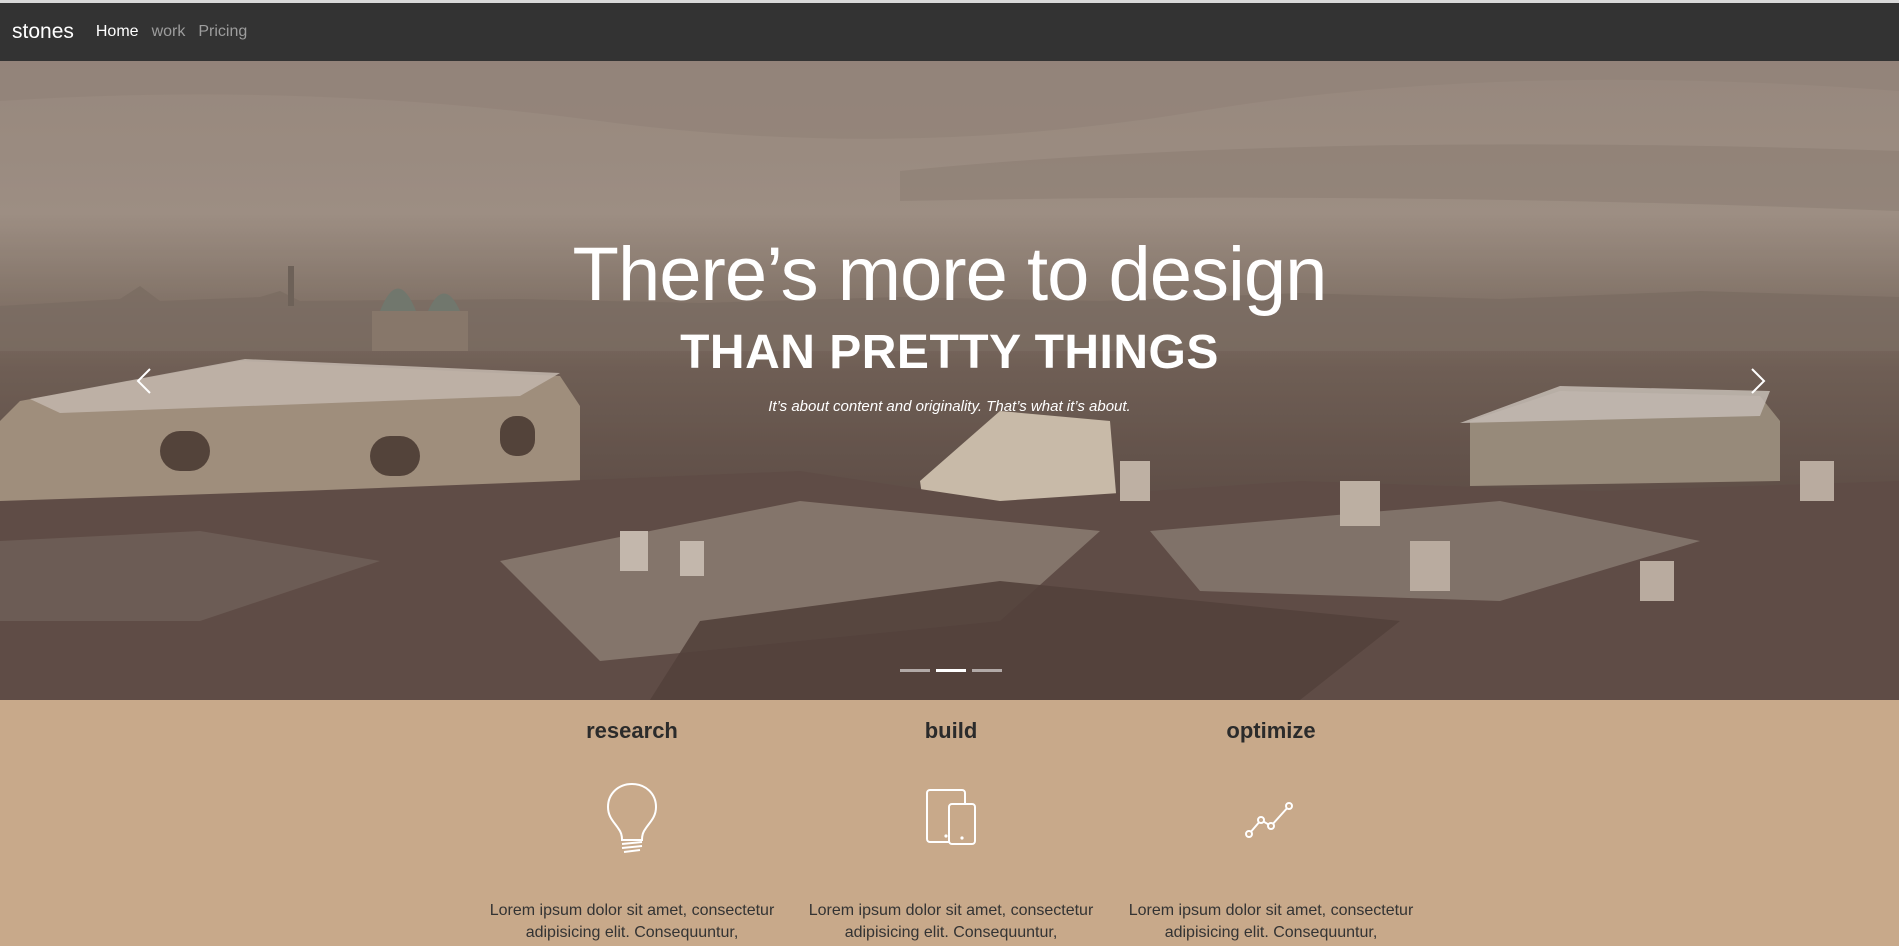 The width and height of the screenshot is (1899, 946). What do you see at coordinates (1271, 730) in the screenshot?
I see `feature-title: optimize` at bounding box center [1271, 730].